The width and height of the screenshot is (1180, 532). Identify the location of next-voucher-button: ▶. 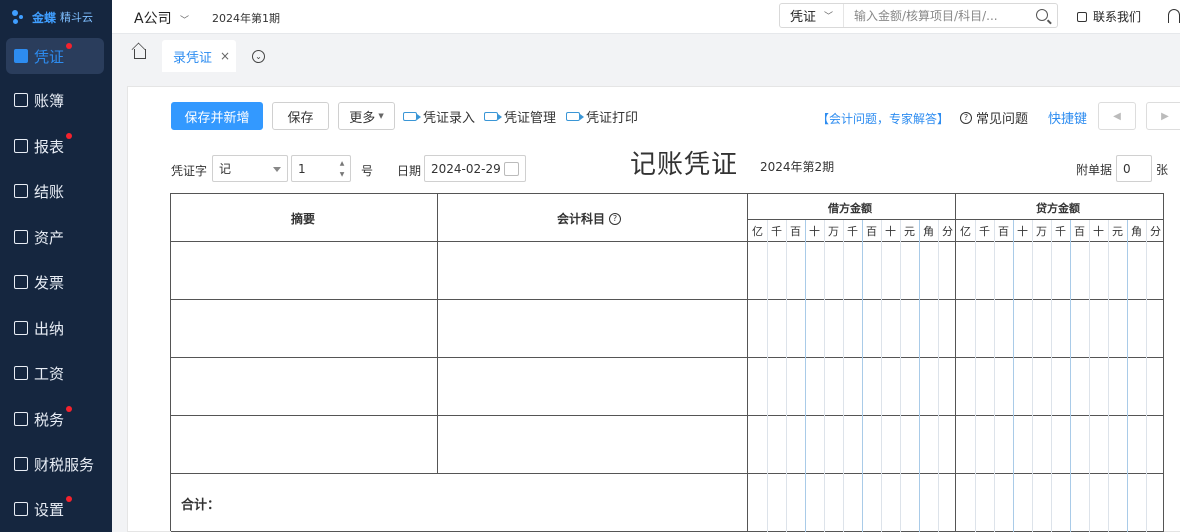
(1163, 116).